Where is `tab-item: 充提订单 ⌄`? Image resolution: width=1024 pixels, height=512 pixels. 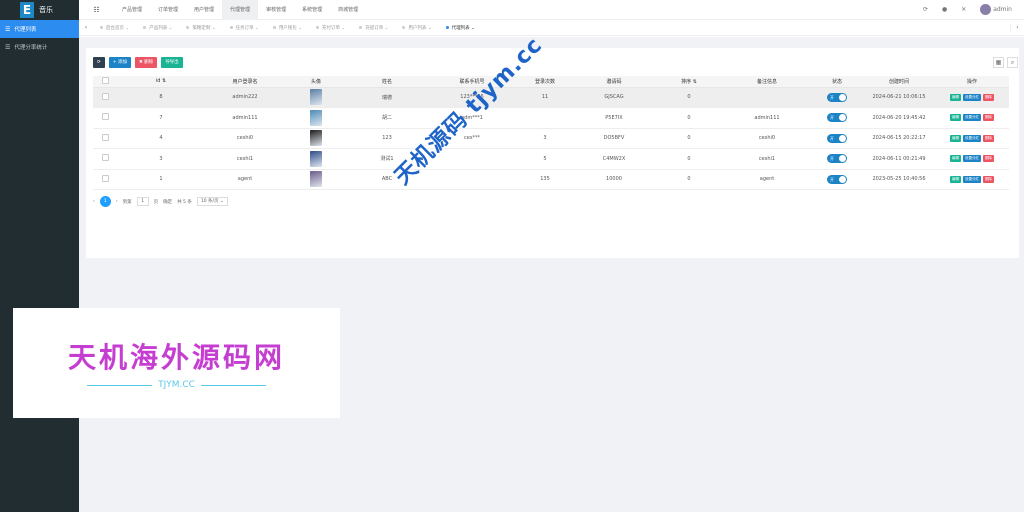 tab-item: 充提订单 ⌄ is located at coordinates (373, 28).